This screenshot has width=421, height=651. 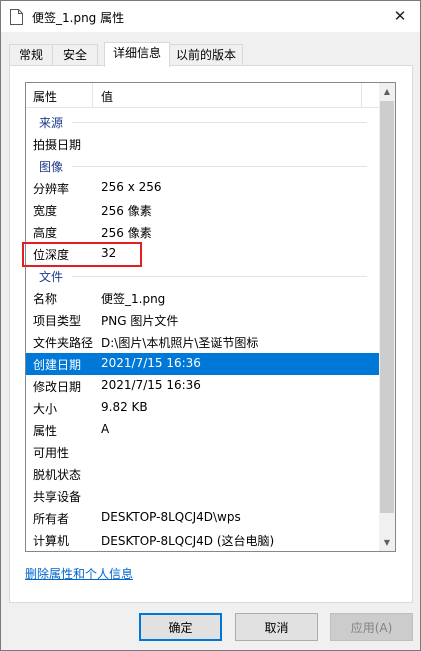 What do you see at coordinates (387, 542) in the screenshot?
I see `scroll-down-arrow-icon: ▼` at bounding box center [387, 542].